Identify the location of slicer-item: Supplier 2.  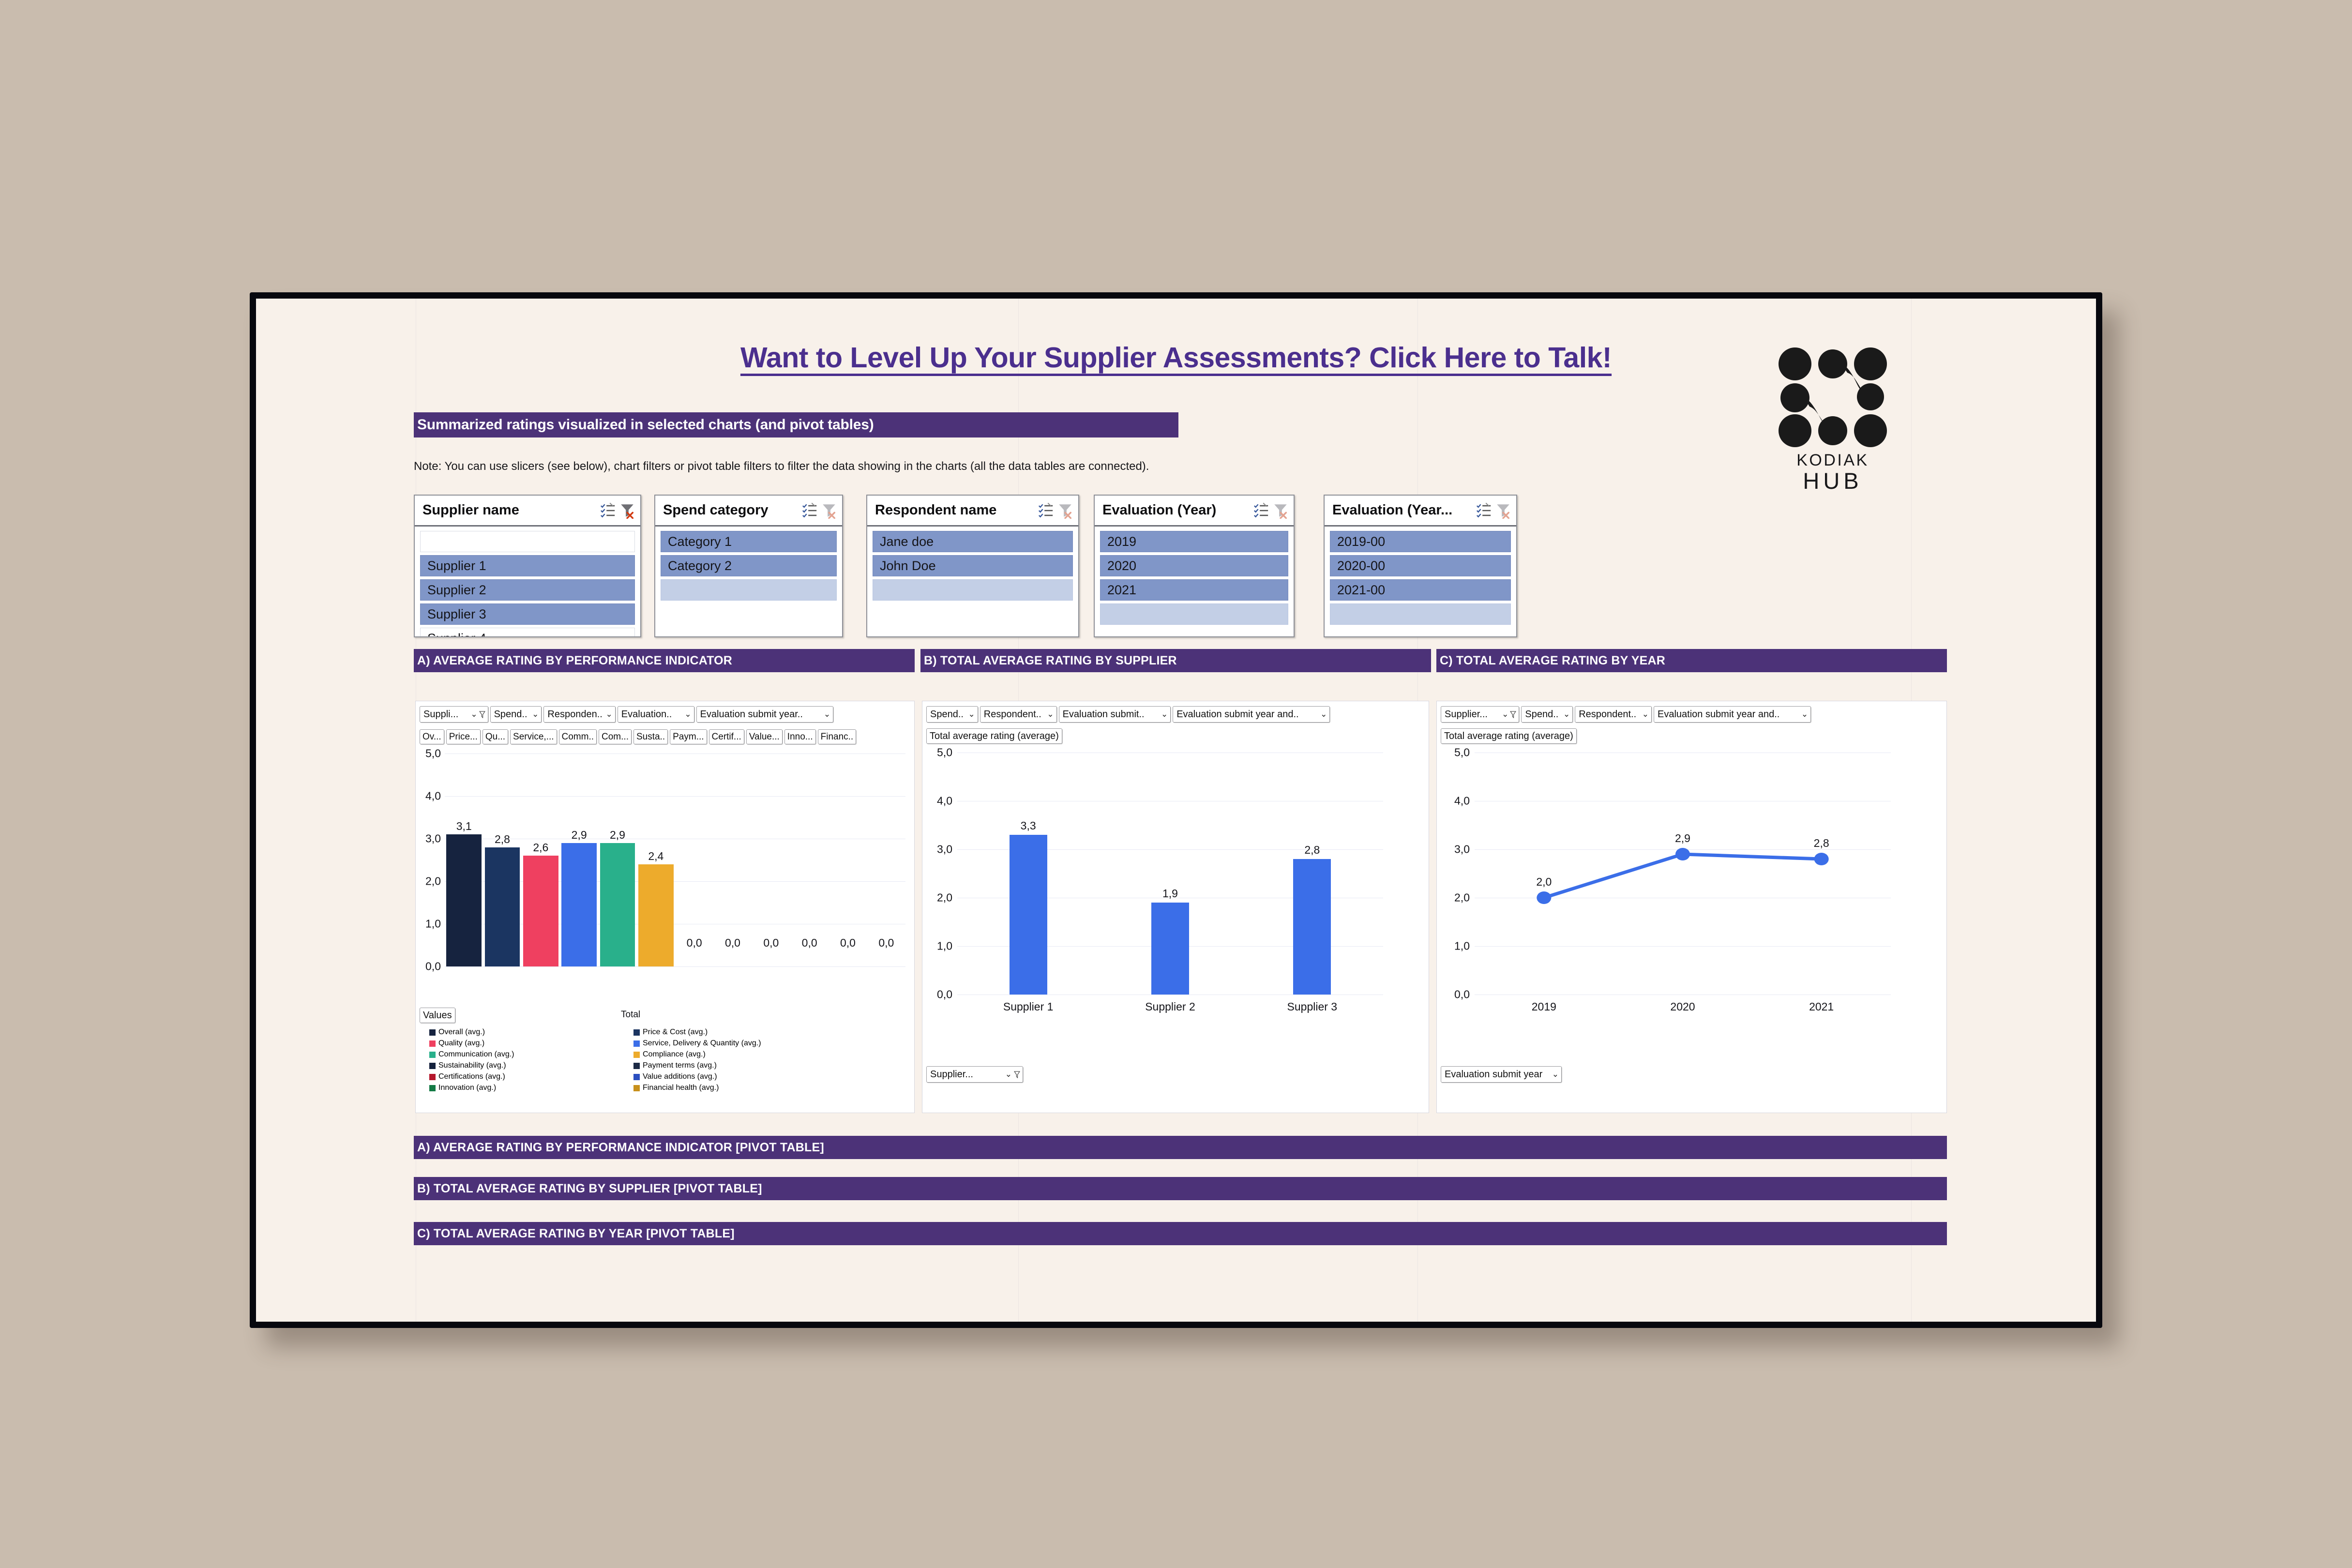
(527, 590).